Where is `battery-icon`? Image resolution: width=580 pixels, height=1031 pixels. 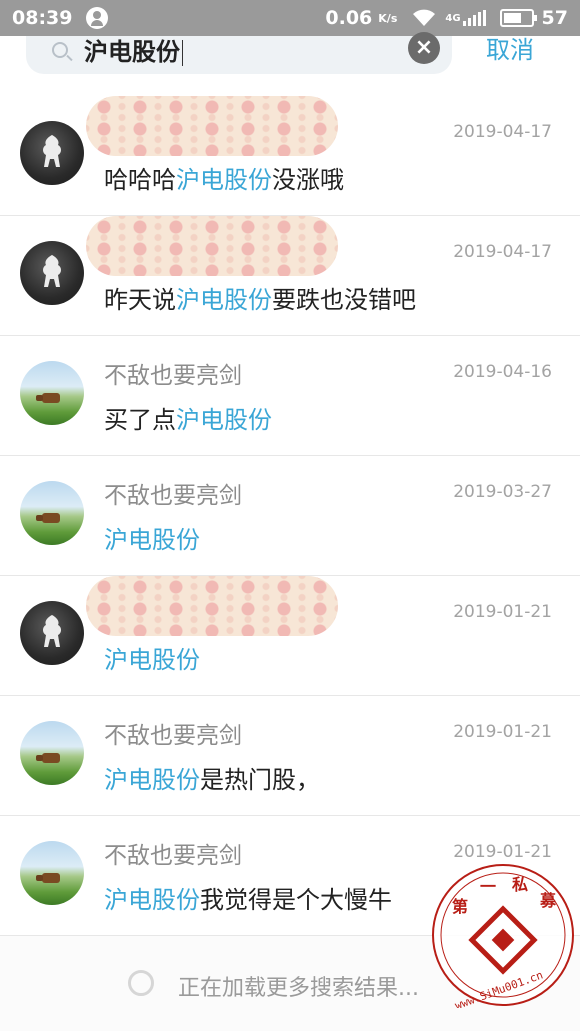
battery-icon is located at coordinates (518, 18).